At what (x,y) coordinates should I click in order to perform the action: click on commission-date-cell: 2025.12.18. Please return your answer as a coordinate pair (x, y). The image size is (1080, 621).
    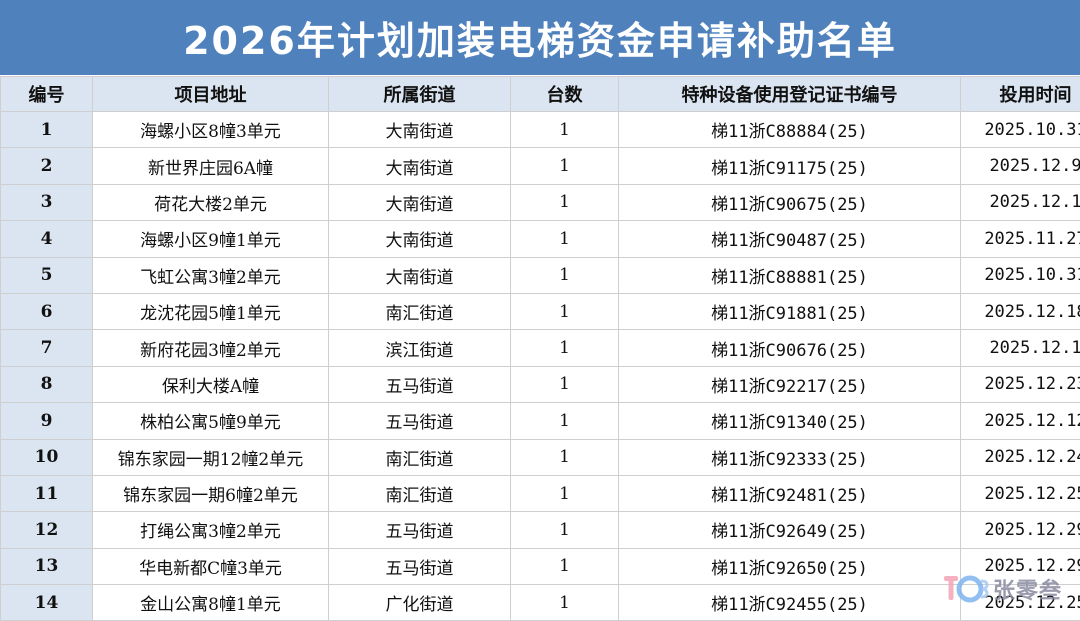
    Looking at the image, I should click on (1020, 311).